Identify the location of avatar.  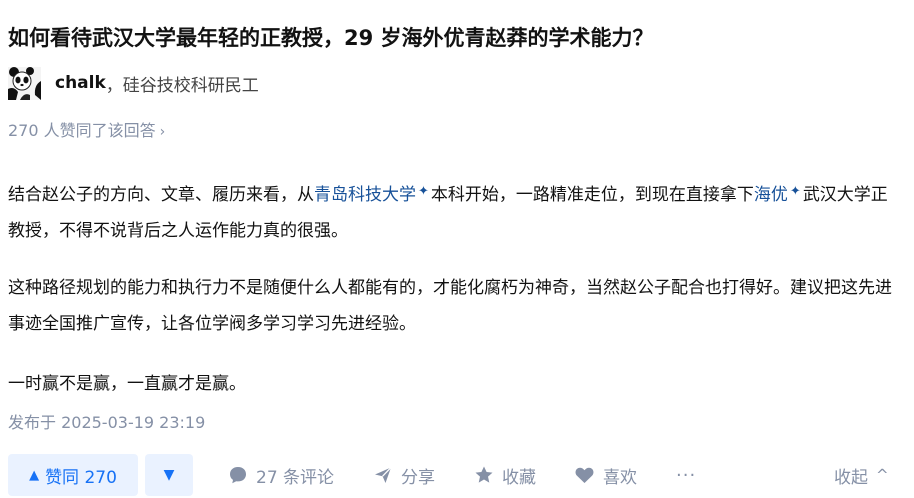
(24, 83).